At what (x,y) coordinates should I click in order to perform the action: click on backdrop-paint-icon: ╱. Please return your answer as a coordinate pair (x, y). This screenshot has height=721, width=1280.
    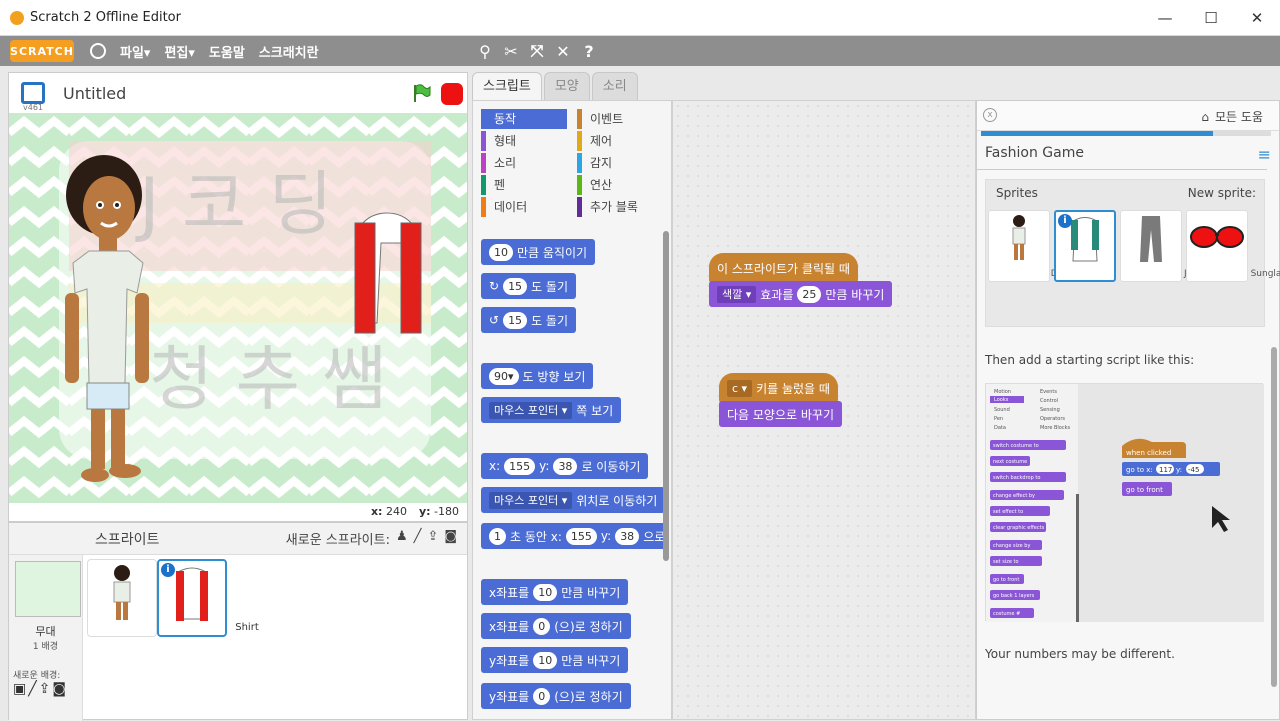
    Looking at the image, I should click on (33, 689).